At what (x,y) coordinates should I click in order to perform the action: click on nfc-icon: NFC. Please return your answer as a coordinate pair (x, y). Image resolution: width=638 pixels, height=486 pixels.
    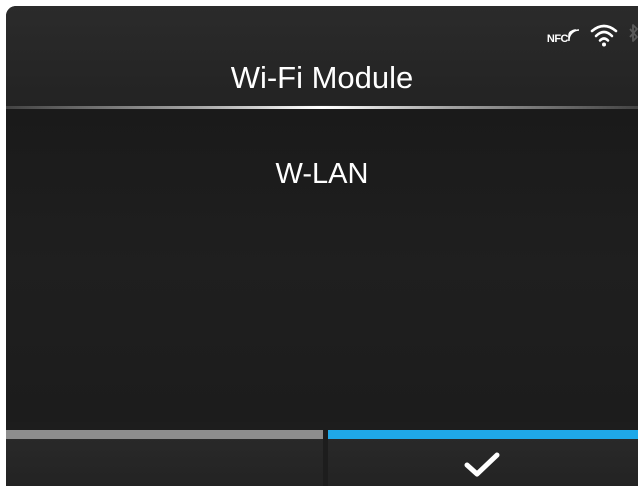
    Looking at the image, I should click on (563, 35).